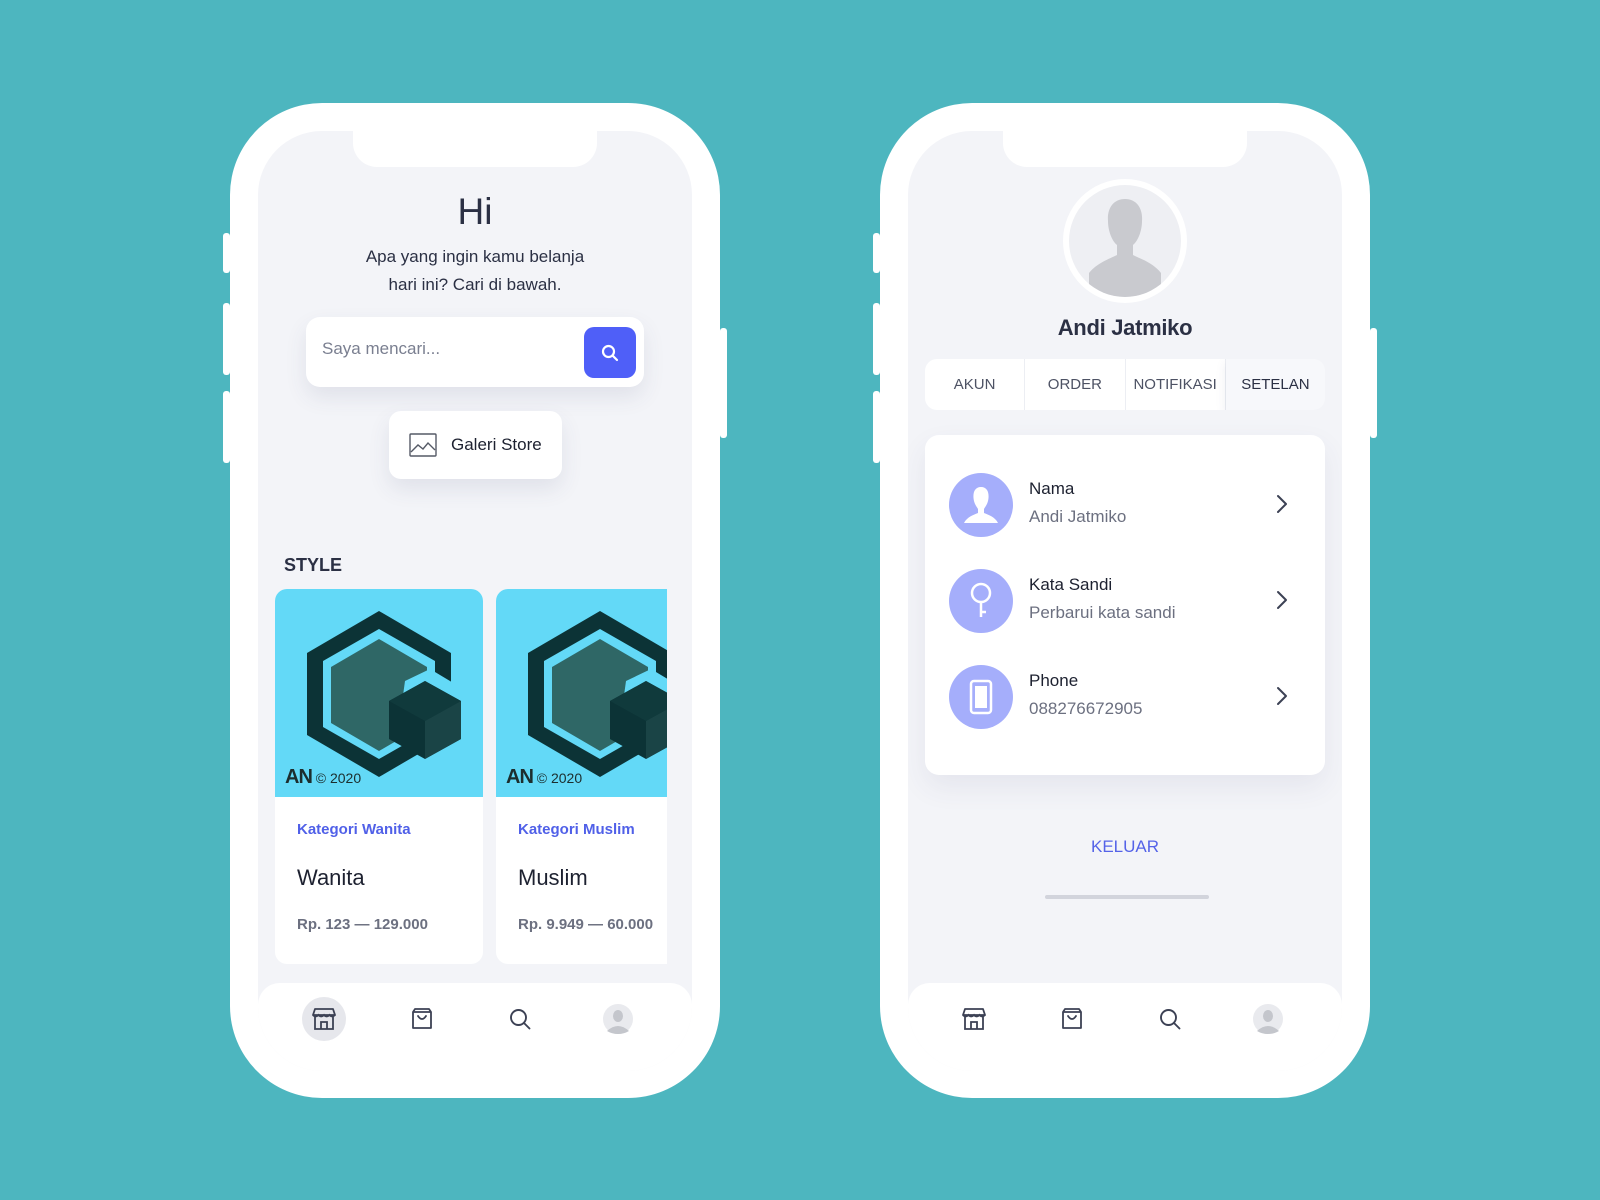 The width and height of the screenshot is (1600, 1200). I want to click on copyright-text: © 2020, so click(559, 778).